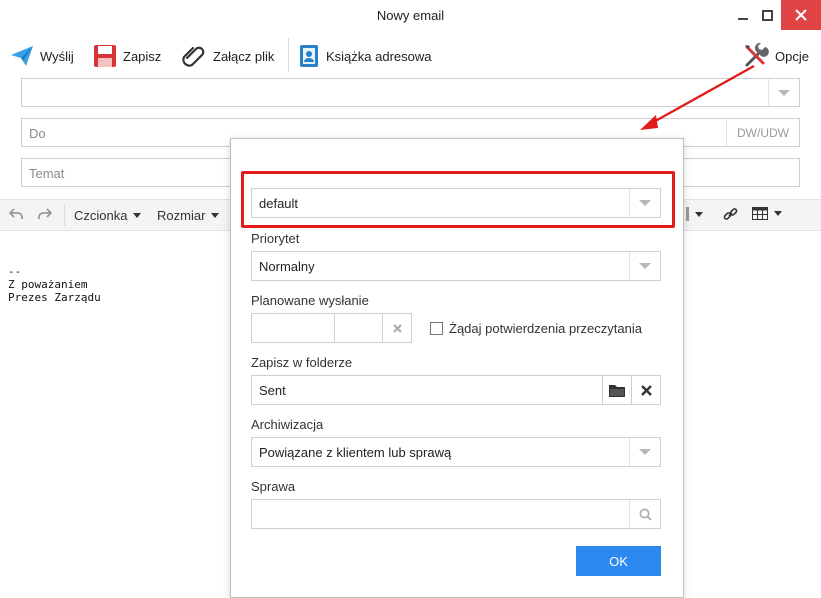 Image resolution: width=821 pixels, height=598 pixels. Describe the element at coordinates (288, 55) in the screenshot. I see `toolbar-separator` at that location.